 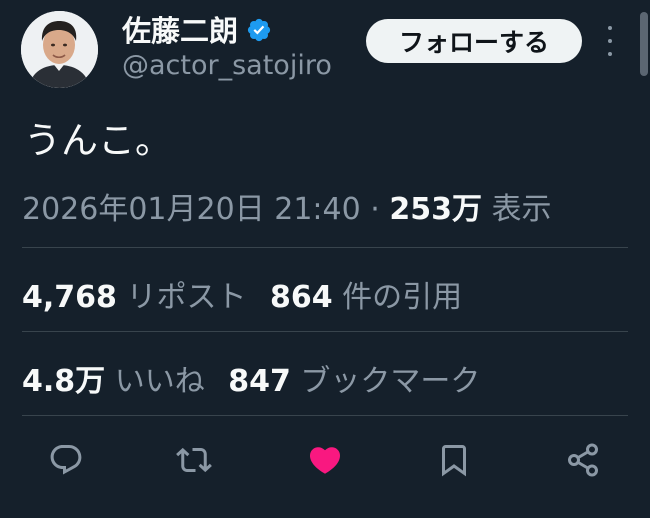 I want to click on reply-button, so click(x=66, y=460).